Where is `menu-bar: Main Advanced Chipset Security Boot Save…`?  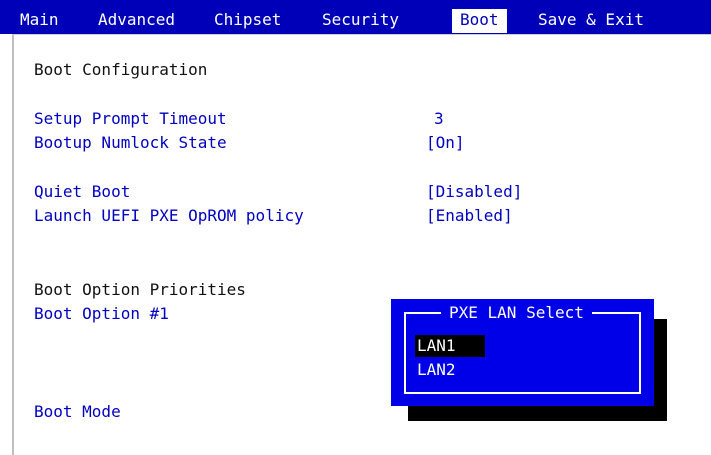
menu-bar: Main Advanced Chipset Security Boot Save… is located at coordinates (355, 17).